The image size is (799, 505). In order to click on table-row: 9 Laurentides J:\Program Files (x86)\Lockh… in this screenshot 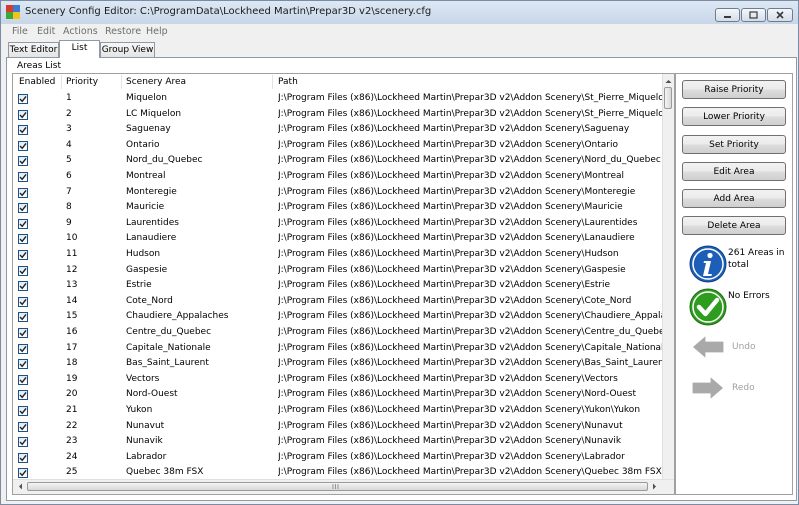, I will do `click(338, 224)`.